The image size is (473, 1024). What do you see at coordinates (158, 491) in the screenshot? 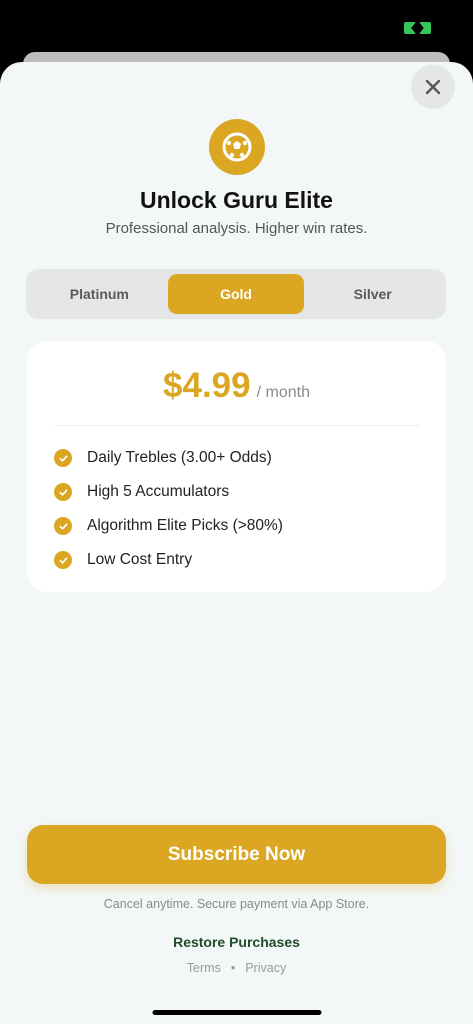
I see `feature-label: High 5 Accumulators` at bounding box center [158, 491].